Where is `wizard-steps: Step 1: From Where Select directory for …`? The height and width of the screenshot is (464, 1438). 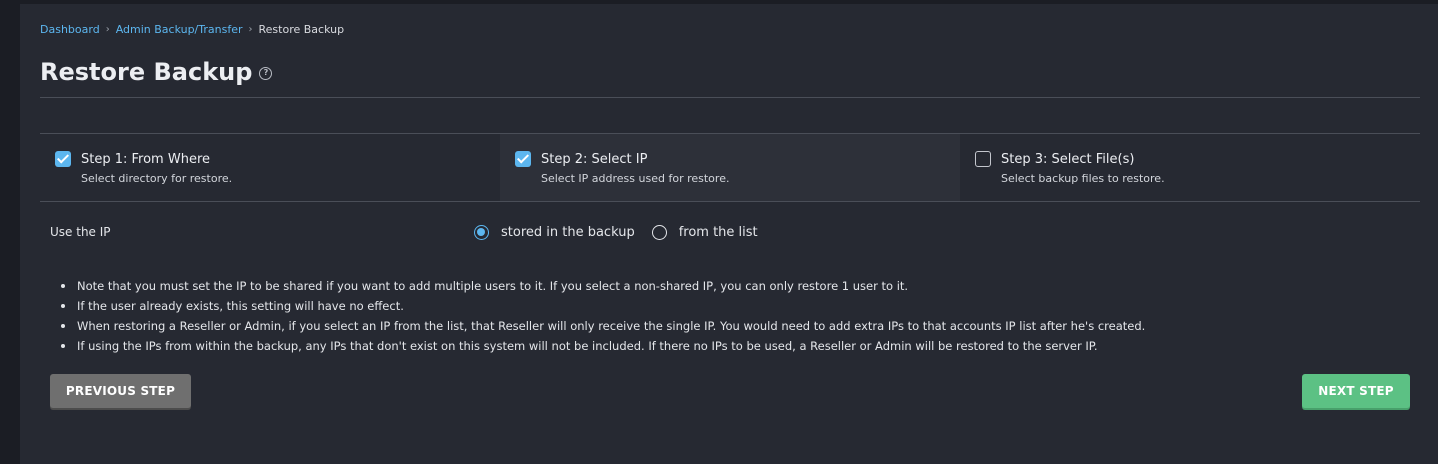
wizard-steps: Step 1: From Where Select directory for … is located at coordinates (730, 167).